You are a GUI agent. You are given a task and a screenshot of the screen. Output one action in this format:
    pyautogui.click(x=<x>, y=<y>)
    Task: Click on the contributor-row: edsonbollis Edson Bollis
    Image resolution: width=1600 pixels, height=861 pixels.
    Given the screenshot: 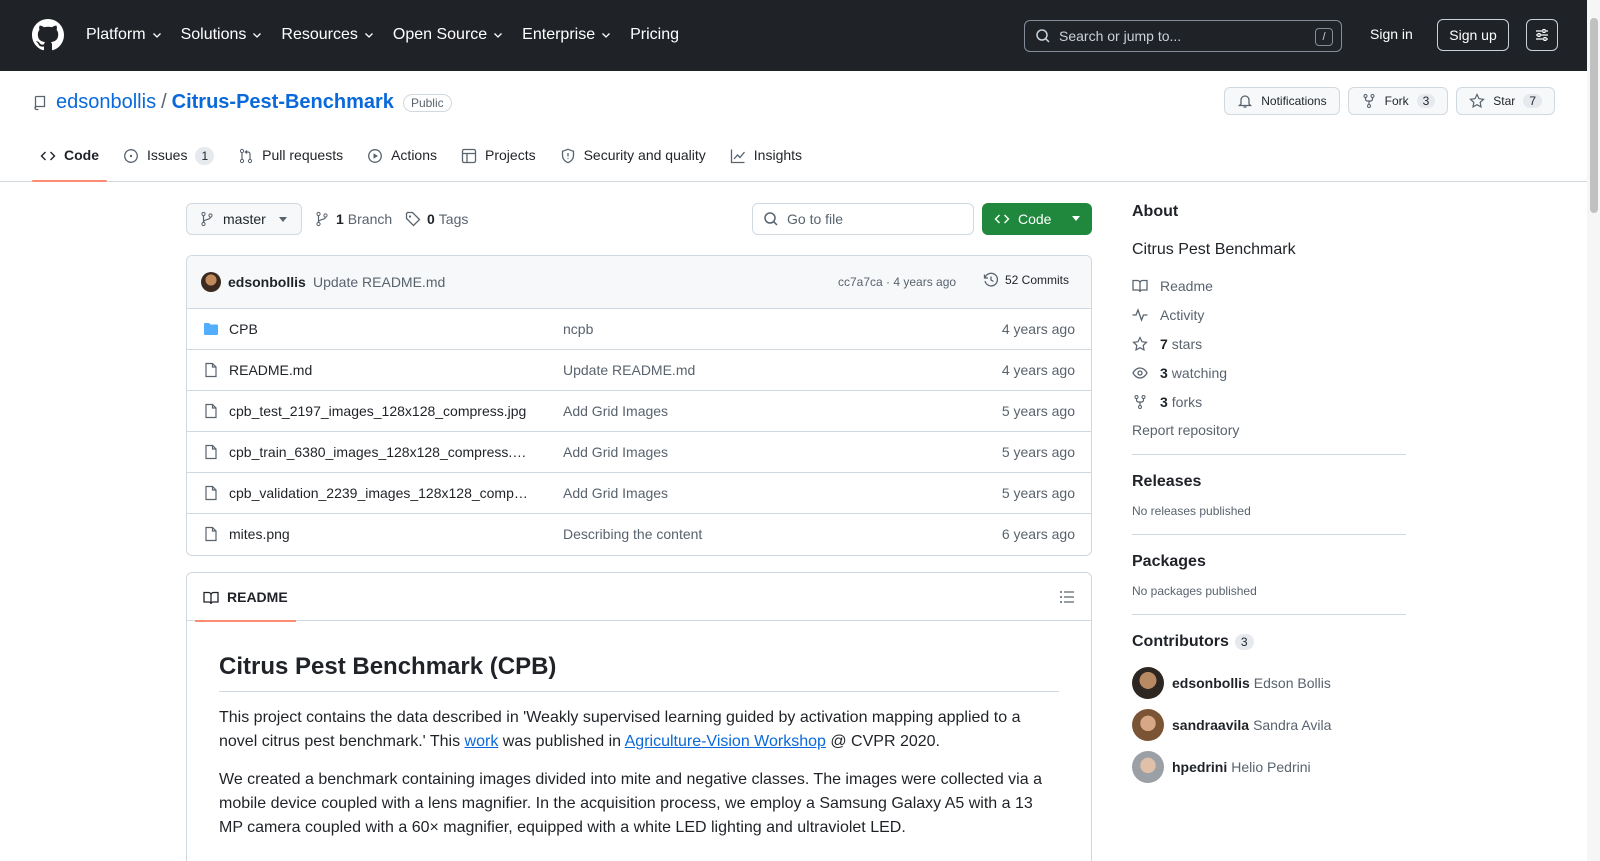 What is the action you would take?
    pyautogui.click(x=1269, y=683)
    